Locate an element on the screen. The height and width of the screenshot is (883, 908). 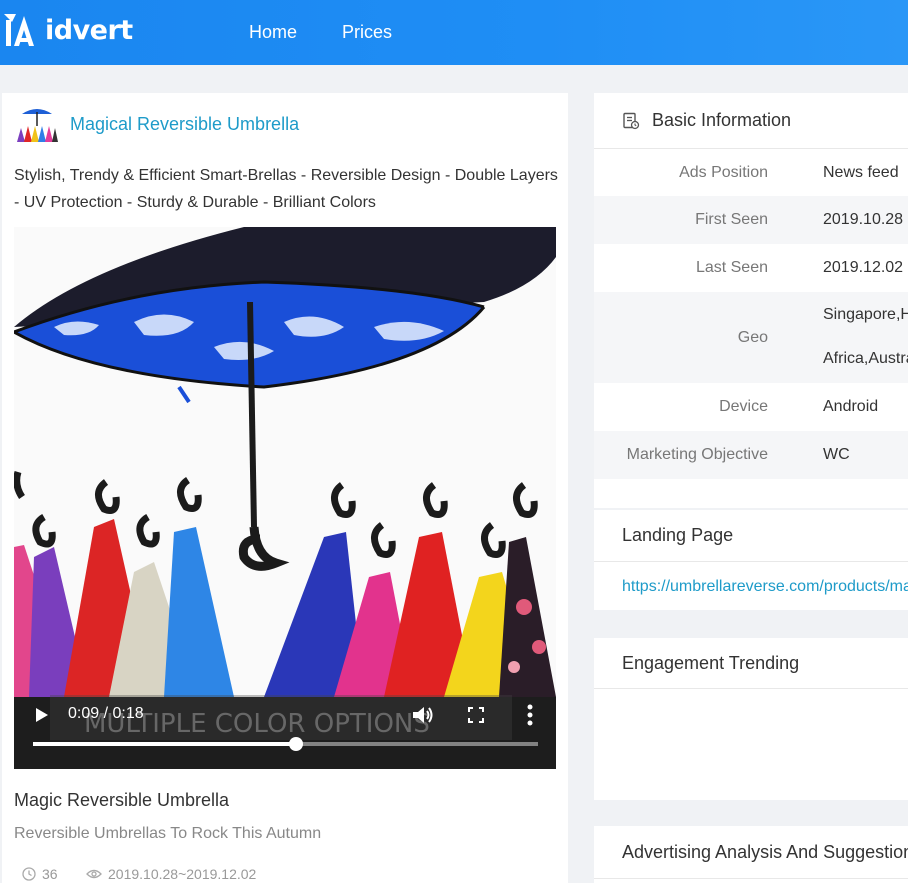
info-value-line-1: Singapore,H is located at coordinates (865, 314).